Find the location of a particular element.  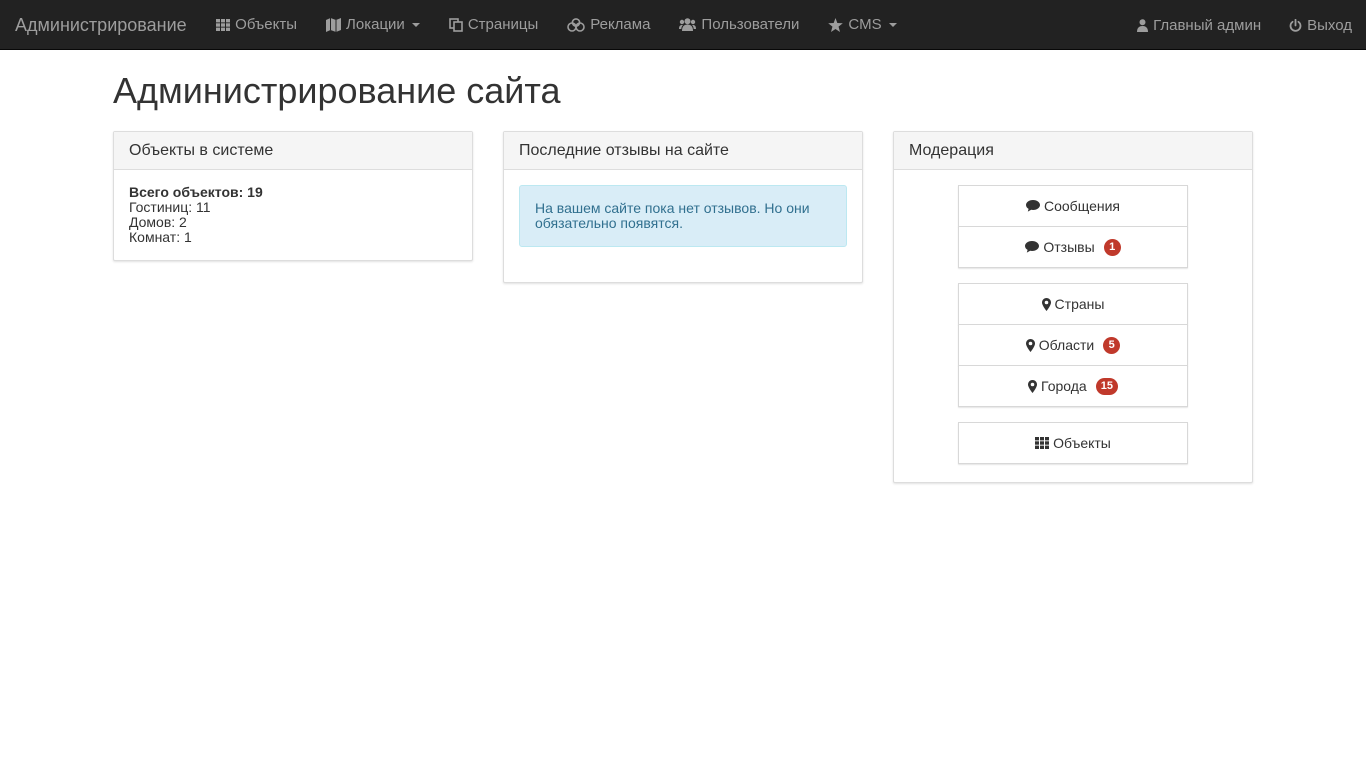

objects-button: Объекты is located at coordinates (1073, 443).